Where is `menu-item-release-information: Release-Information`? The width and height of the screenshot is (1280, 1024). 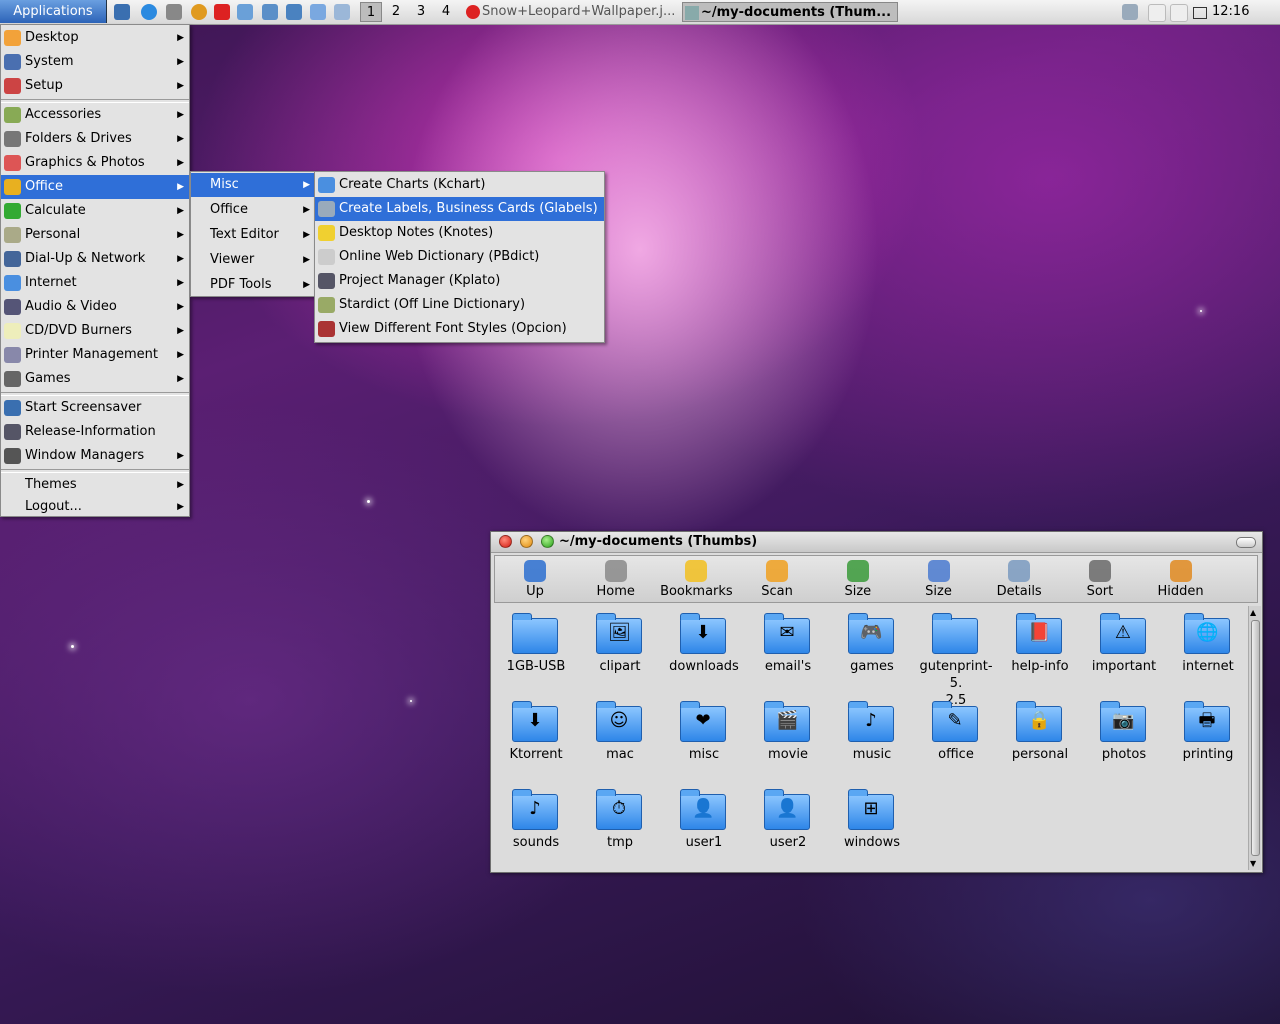 menu-item-release-information: Release-Information is located at coordinates (95, 432).